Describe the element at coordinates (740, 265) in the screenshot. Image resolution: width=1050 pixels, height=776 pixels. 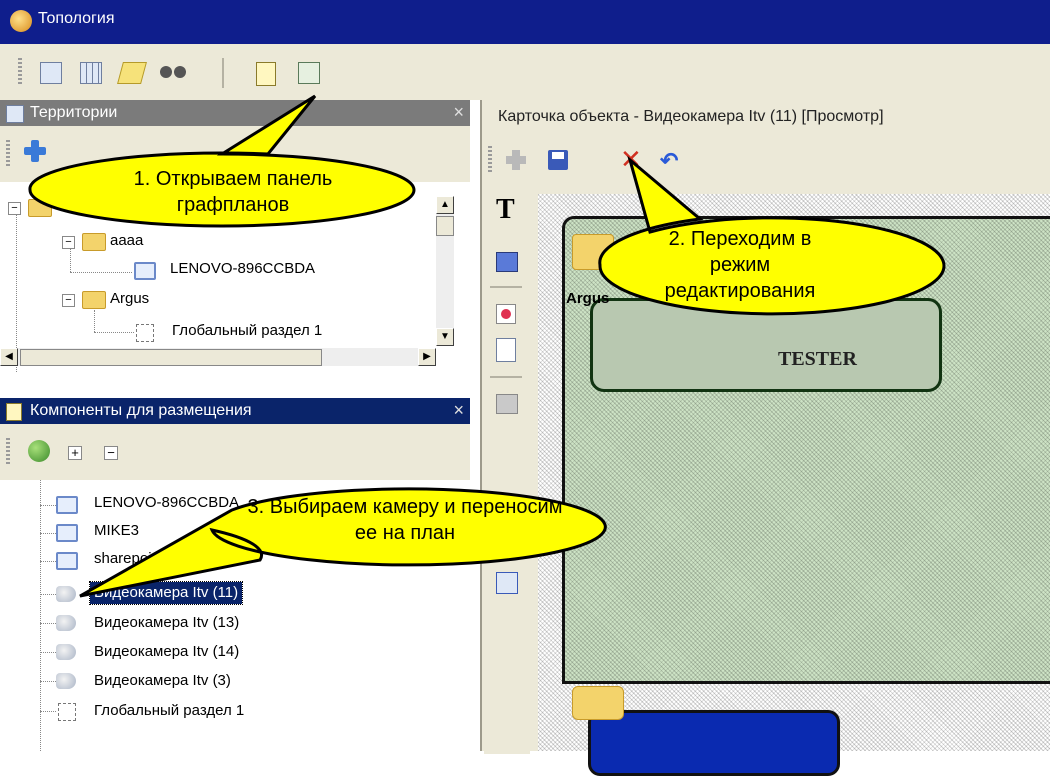
I see `callout-2-text: 2. Переходим в режим редактирования` at that location.